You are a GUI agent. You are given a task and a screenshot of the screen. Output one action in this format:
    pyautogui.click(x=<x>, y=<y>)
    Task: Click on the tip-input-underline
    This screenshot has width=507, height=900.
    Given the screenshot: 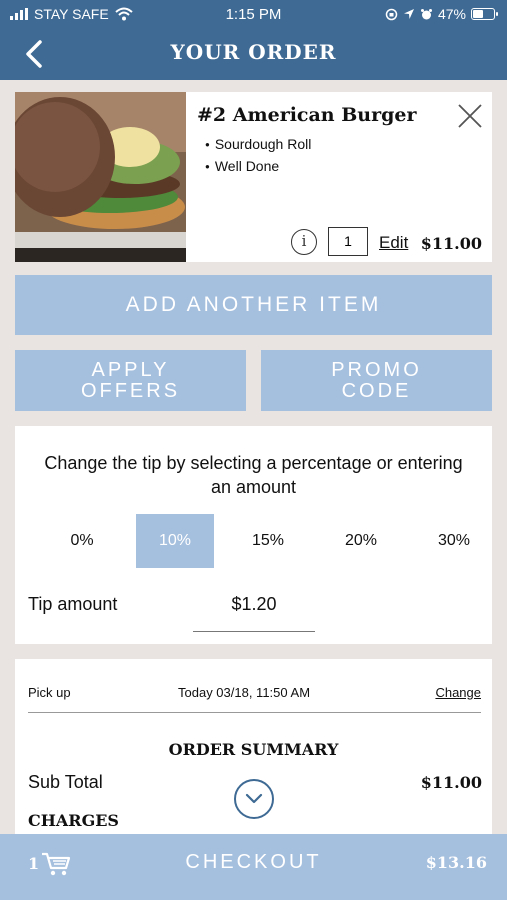 What is the action you would take?
    pyautogui.click(x=254, y=631)
    